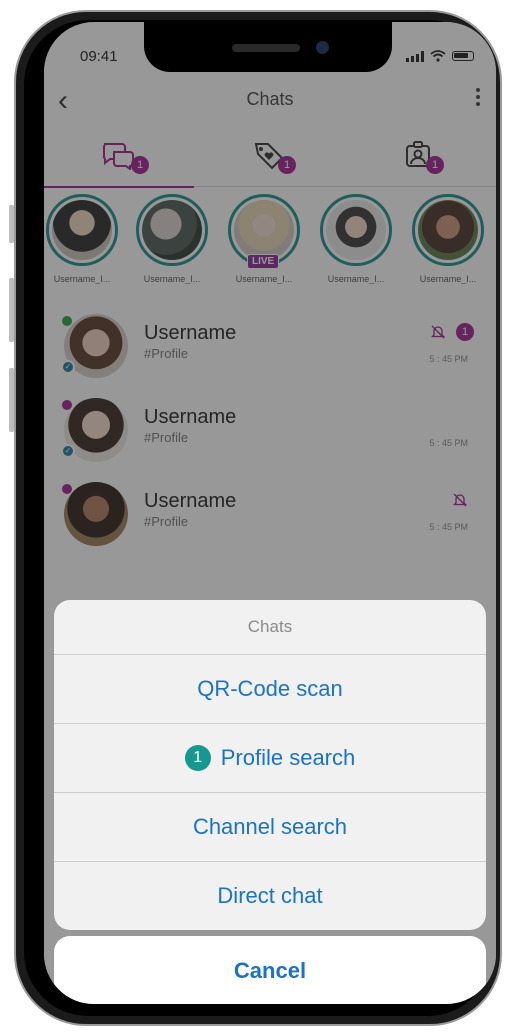 The height and width of the screenshot is (1033, 516). What do you see at coordinates (288, 757) in the screenshot?
I see `profile-search-label: Profile search` at bounding box center [288, 757].